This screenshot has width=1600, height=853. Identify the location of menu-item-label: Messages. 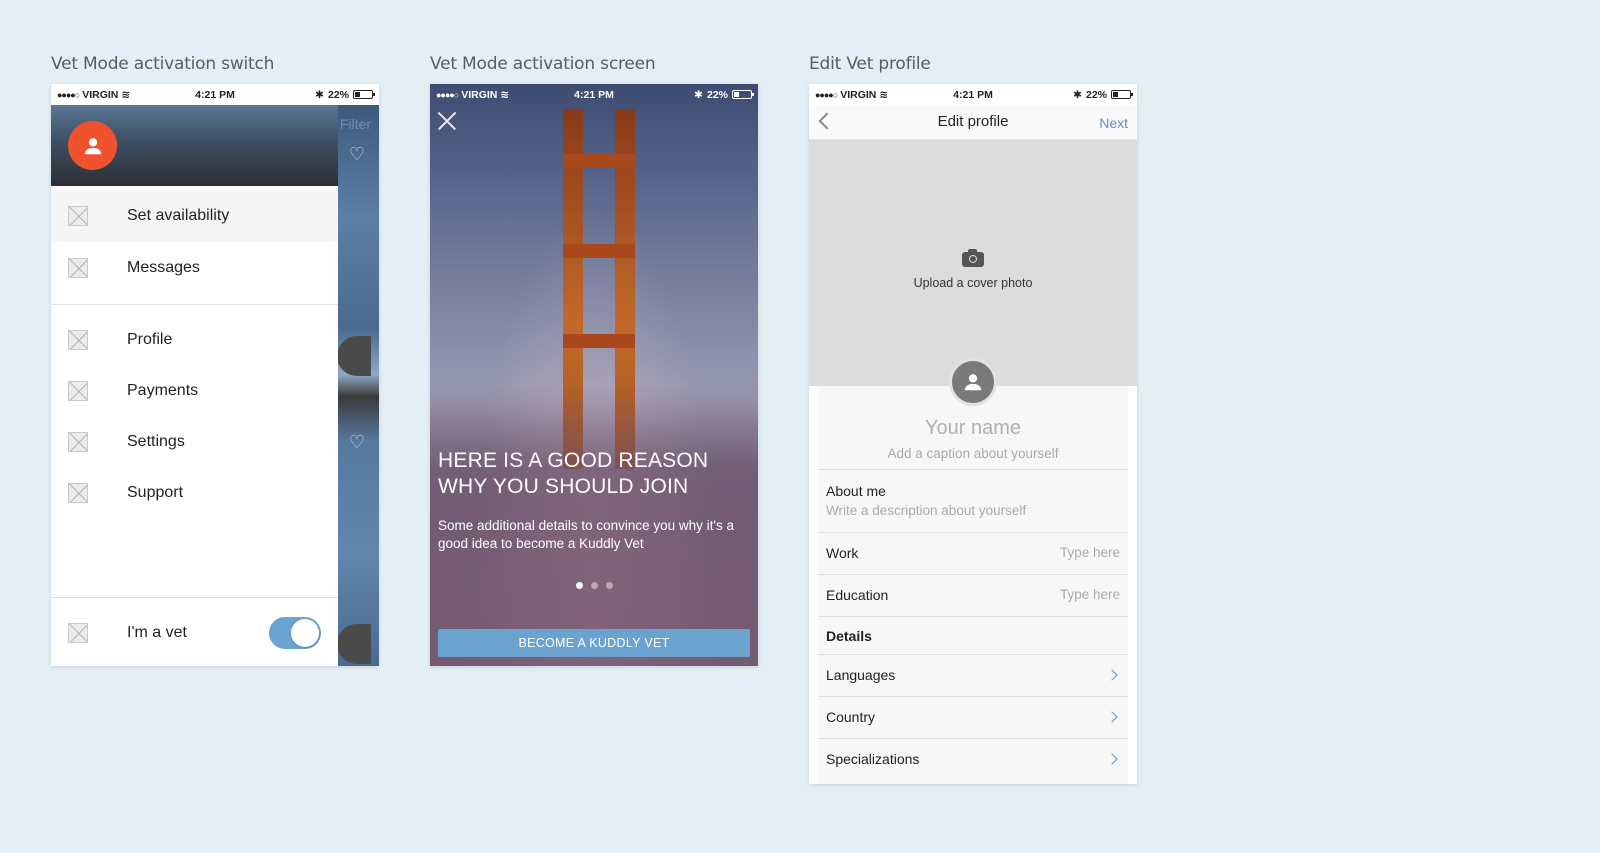
(163, 267).